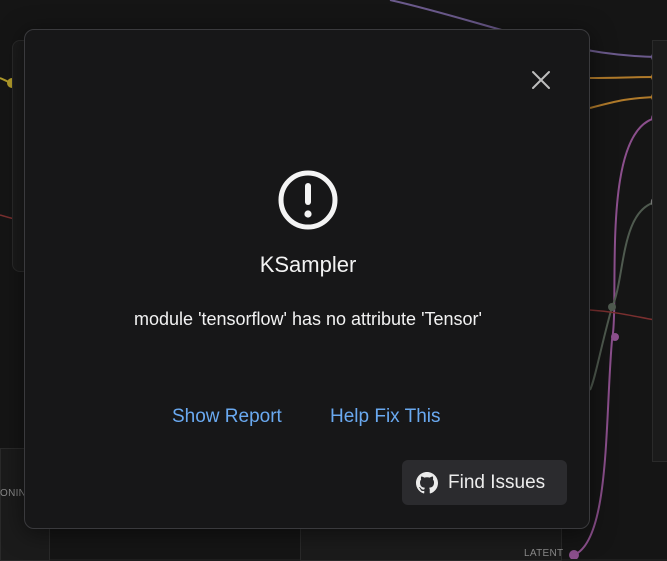 The image size is (667, 561). I want to click on github-icon, so click(427, 482).